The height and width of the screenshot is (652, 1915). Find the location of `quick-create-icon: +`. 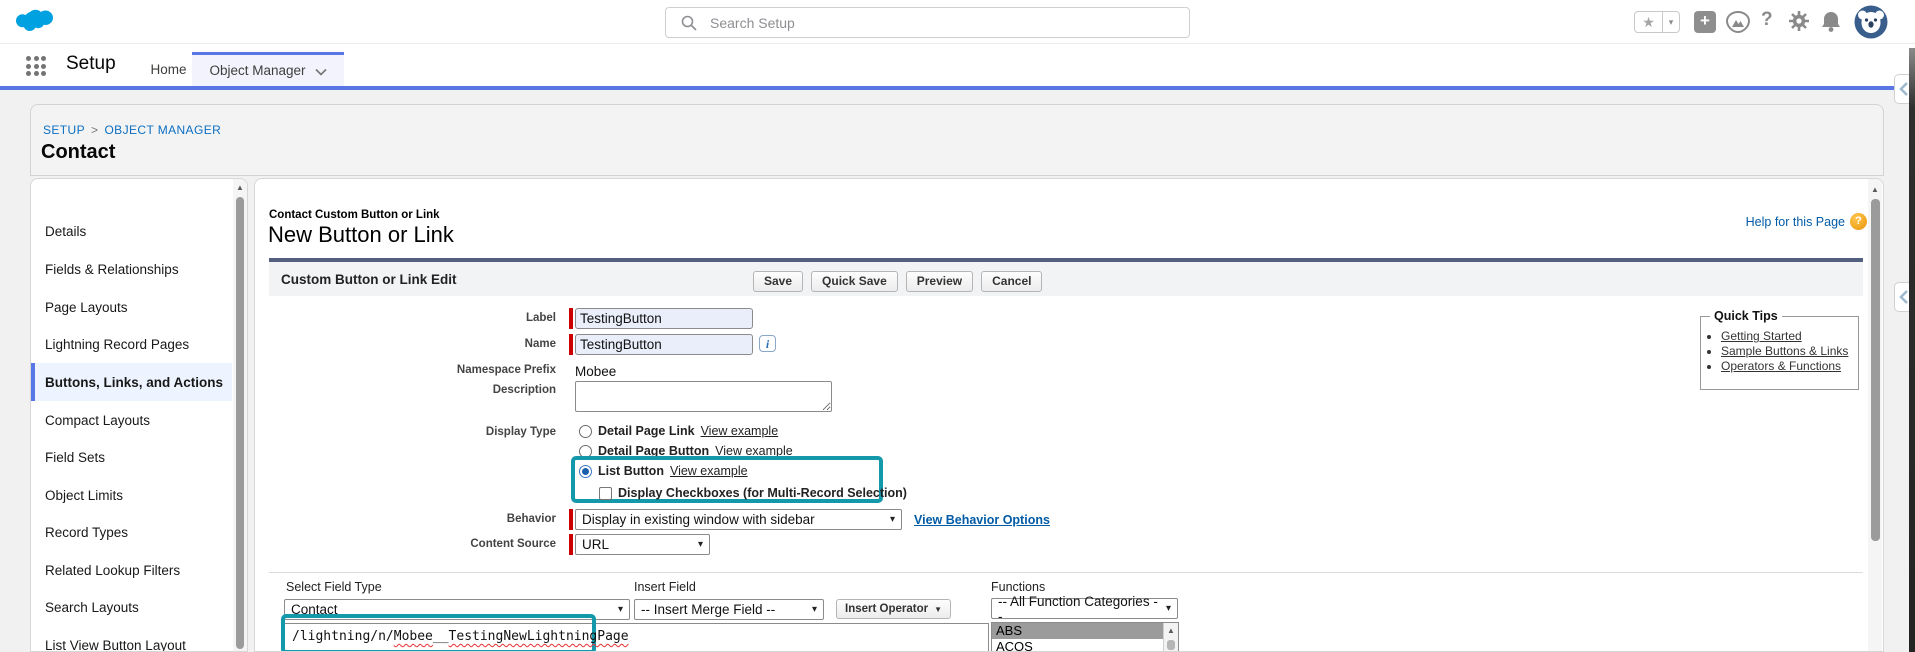

quick-create-icon: + is located at coordinates (1705, 22).